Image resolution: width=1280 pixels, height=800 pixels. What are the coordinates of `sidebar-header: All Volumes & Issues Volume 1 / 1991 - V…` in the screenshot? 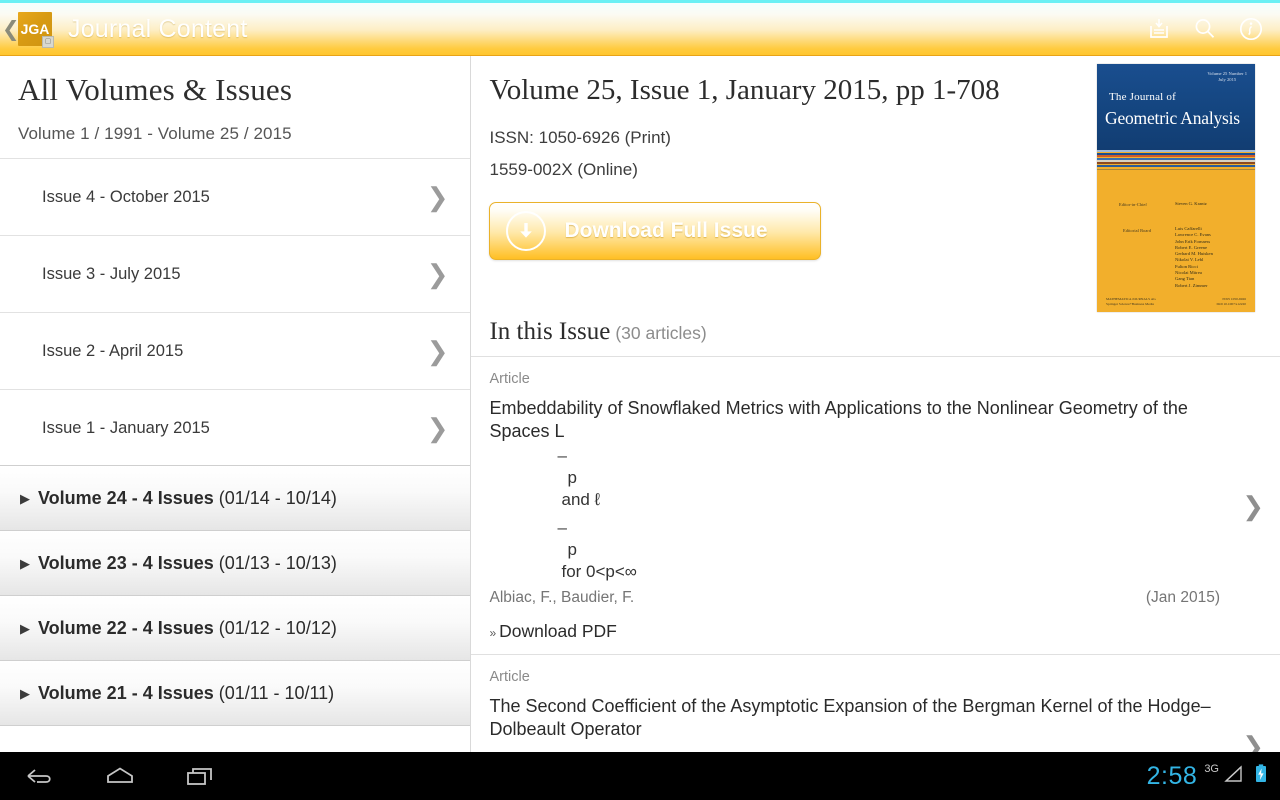 It's located at (235, 107).